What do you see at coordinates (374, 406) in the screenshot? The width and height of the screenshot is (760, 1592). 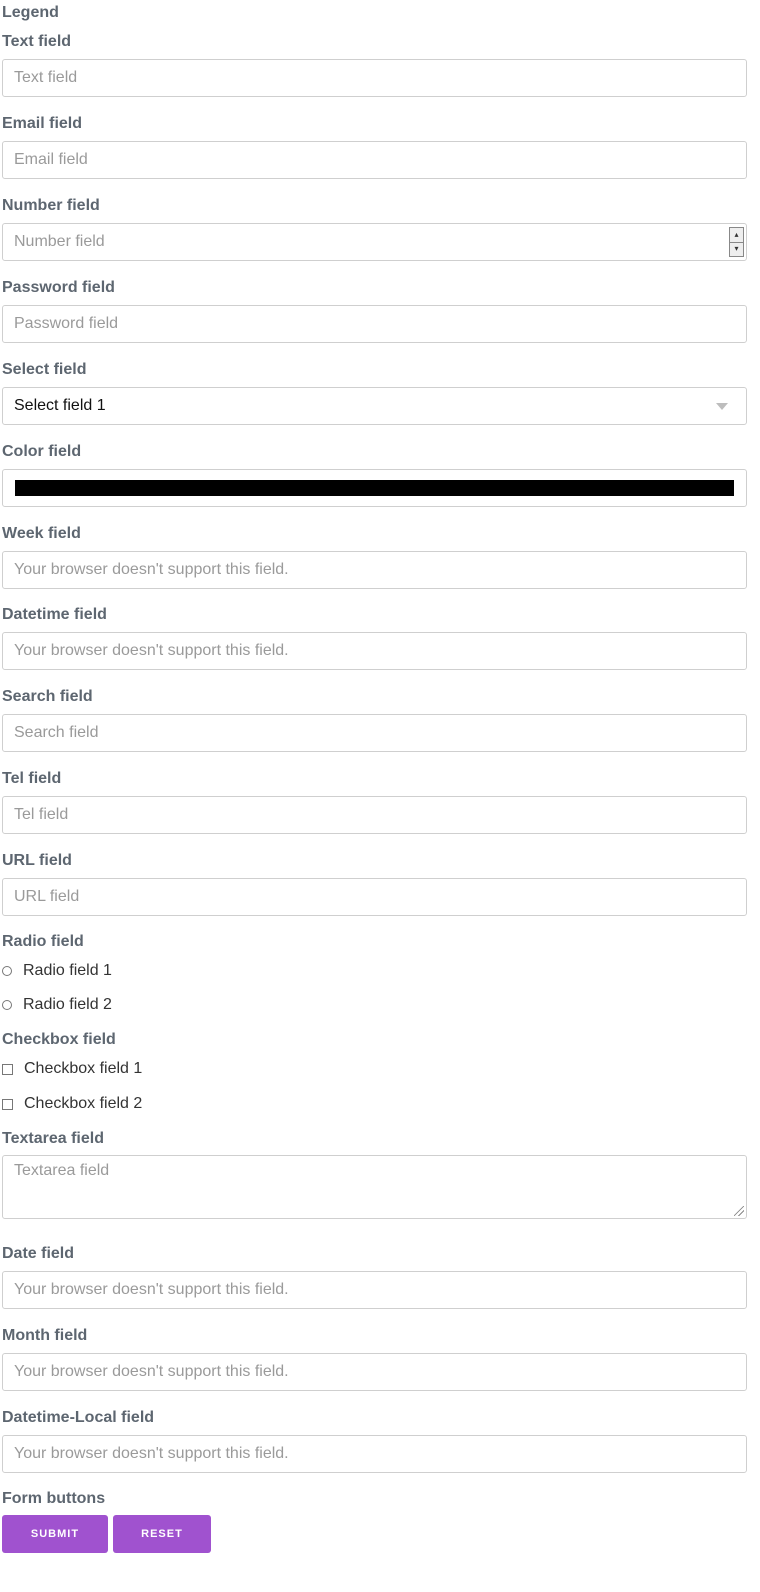 I see `select-field: Select field 1` at bounding box center [374, 406].